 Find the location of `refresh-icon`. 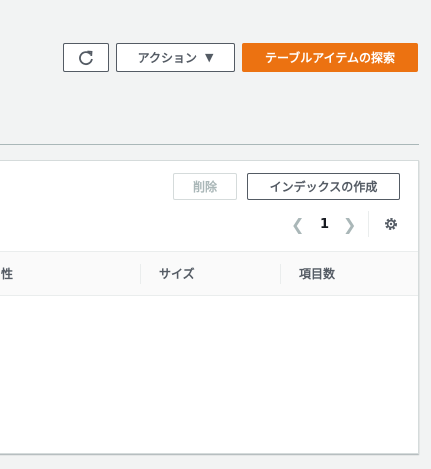

refresh-icon is located at coordinates (86, 57).